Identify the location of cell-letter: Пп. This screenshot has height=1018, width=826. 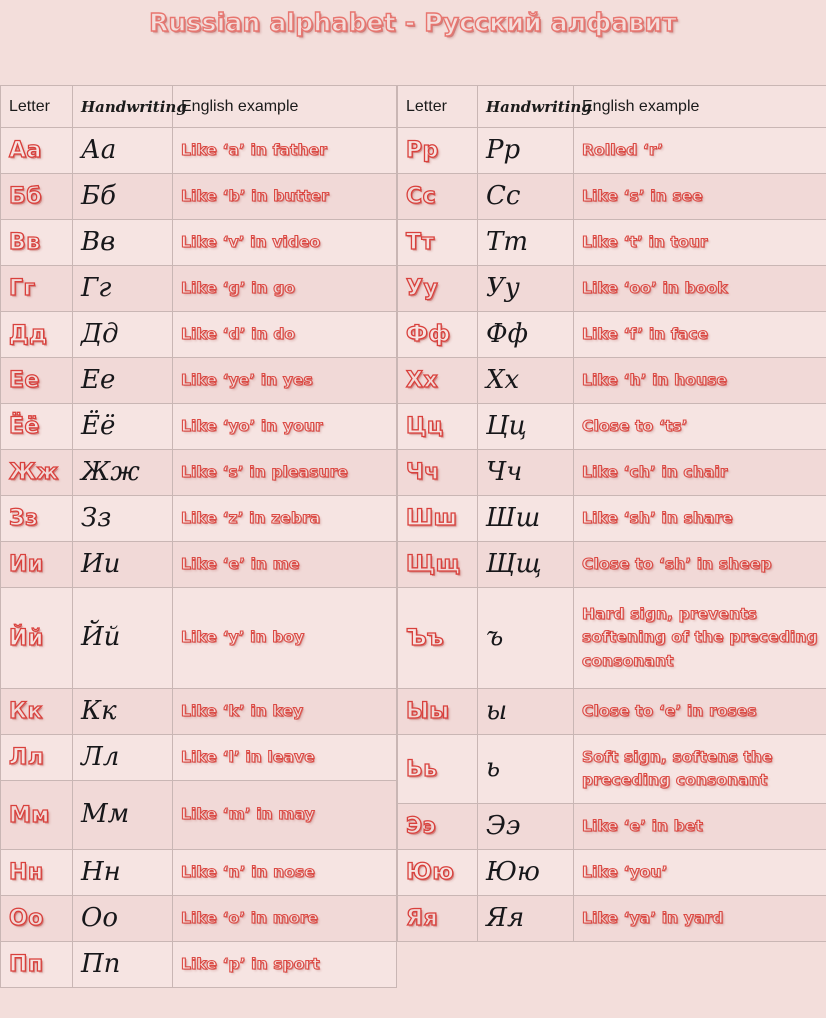
(37, 965).